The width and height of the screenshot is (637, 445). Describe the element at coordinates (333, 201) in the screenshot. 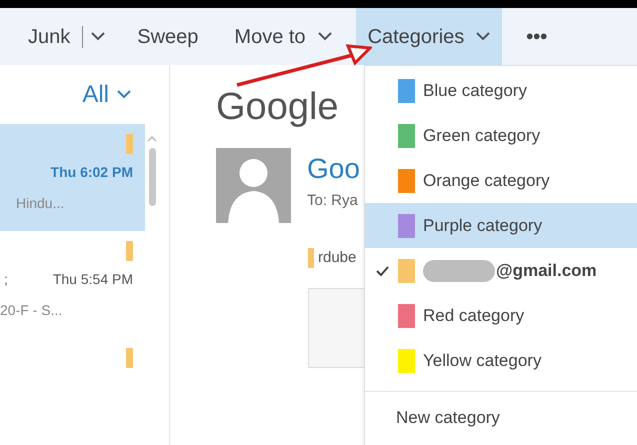

I see `recipient-line: To: Rya` at that location.